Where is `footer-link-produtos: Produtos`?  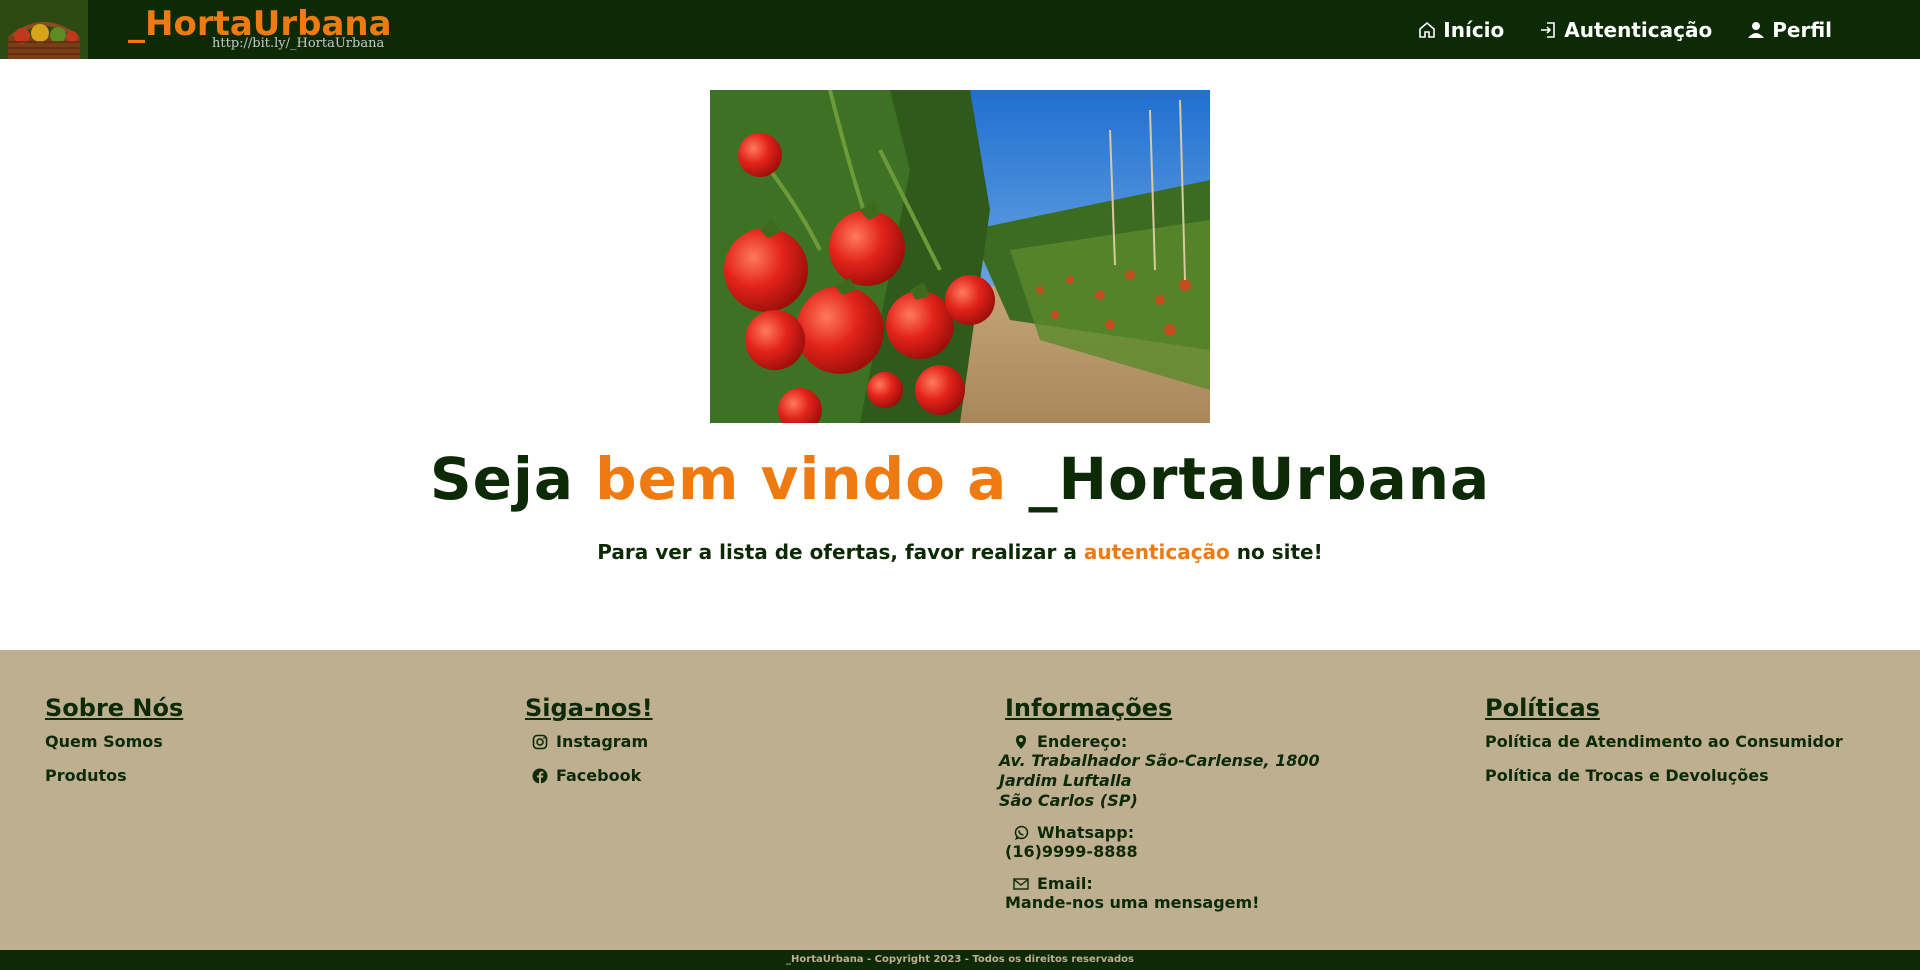 footer-link-produtos: Produtos is located at coordinates (114, 775).